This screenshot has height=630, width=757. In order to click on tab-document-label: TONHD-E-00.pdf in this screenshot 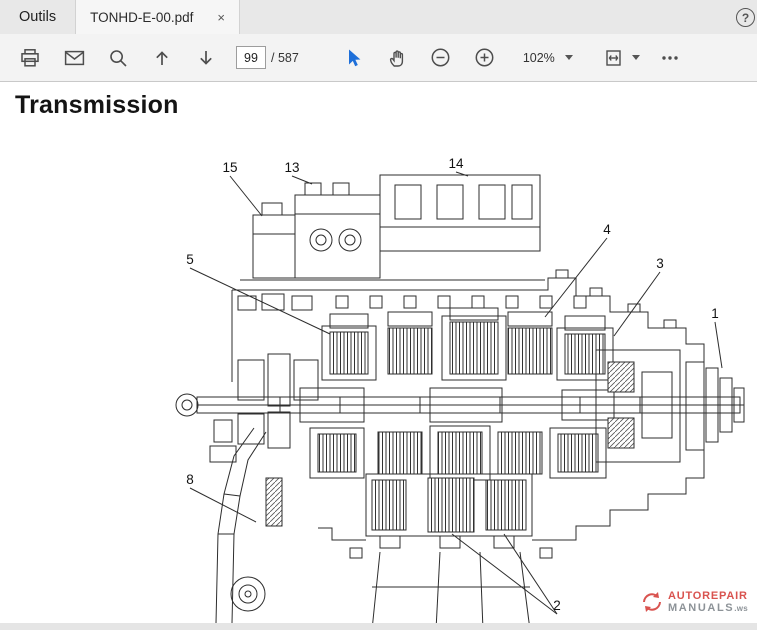, I will do `click(142, 17)`.